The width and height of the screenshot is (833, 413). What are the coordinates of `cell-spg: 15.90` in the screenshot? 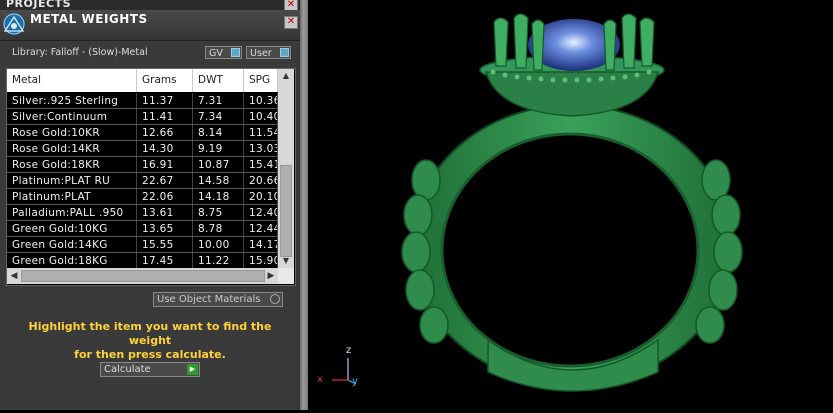 It's located at (261, 261).